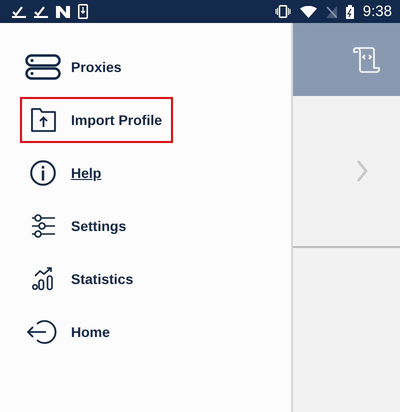 The height and width of the screenshot is (412, 400). I want to click on chevron-right-icon, so click(362, 171).